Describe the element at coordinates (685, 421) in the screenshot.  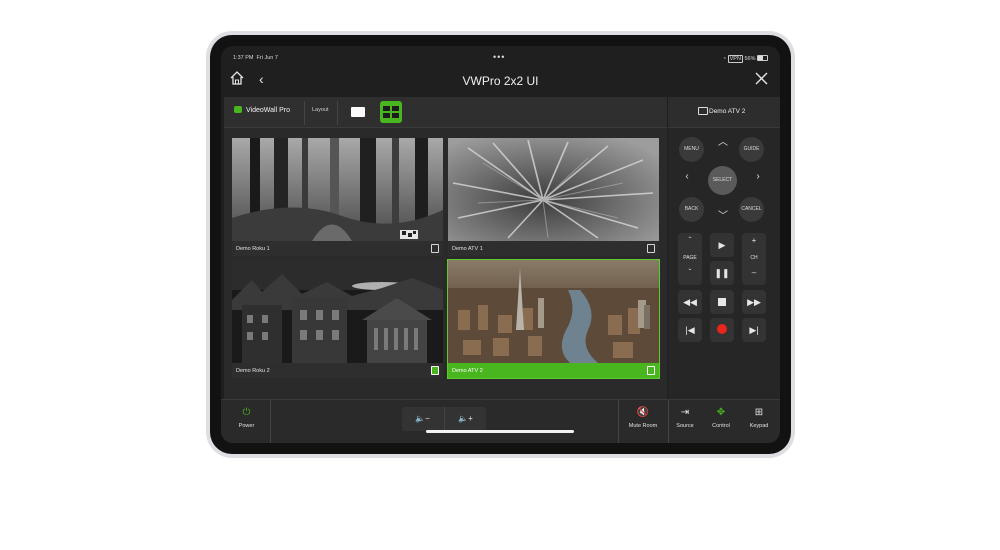
I see `source-button: ⇥ Source` at that location.